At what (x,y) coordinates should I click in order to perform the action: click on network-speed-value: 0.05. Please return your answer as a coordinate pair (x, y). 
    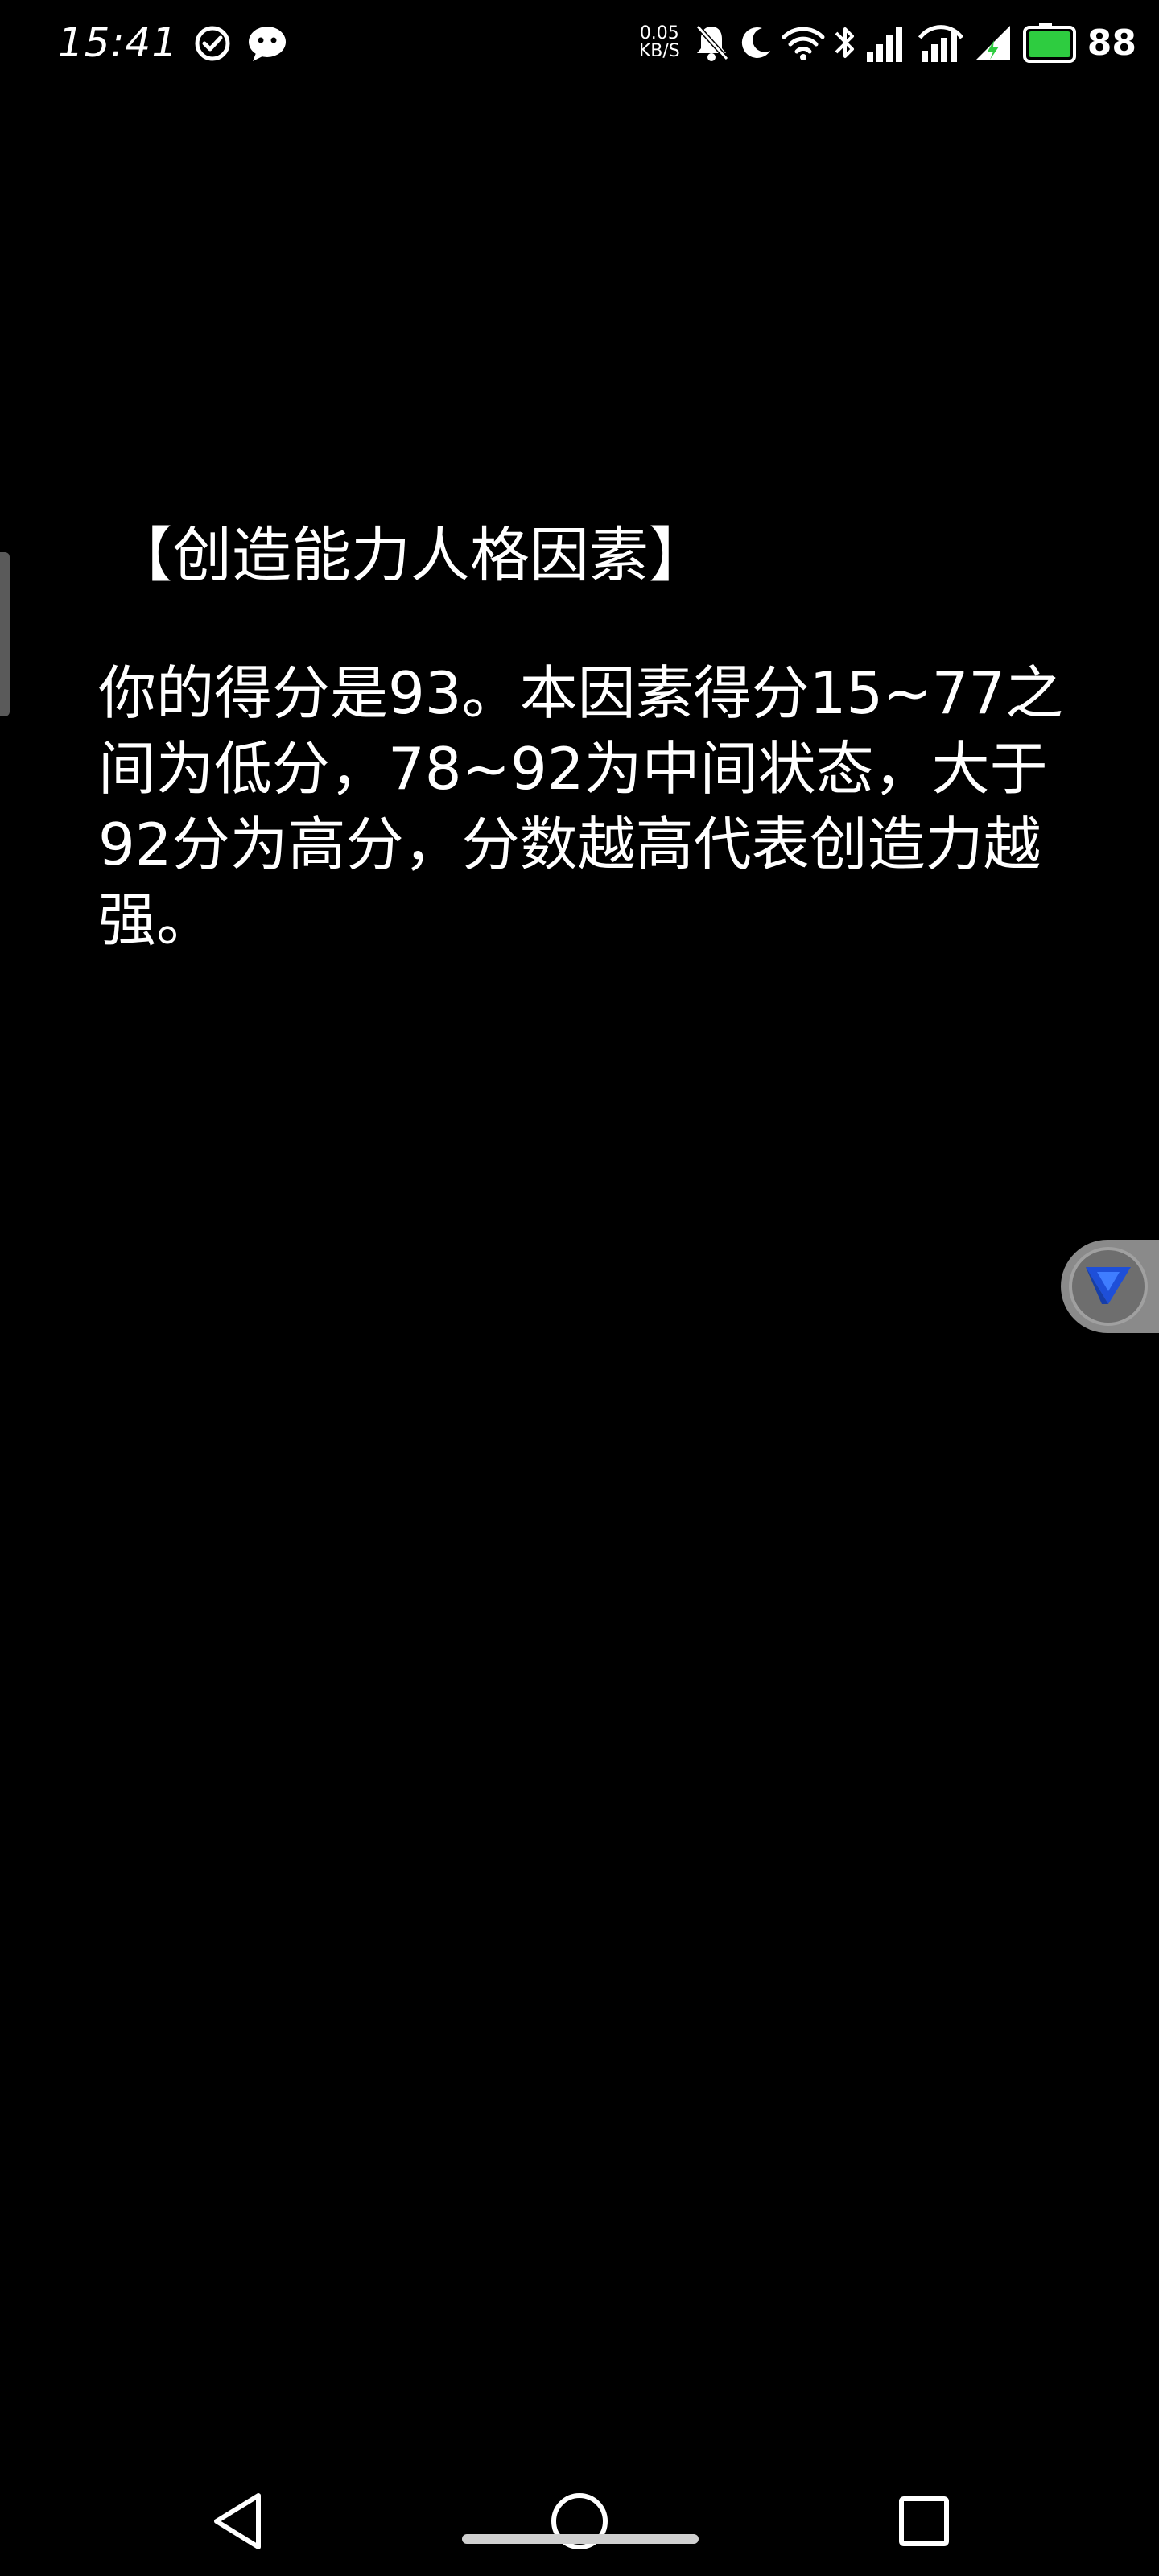
    Looking at the image, I should click on (659, 33).